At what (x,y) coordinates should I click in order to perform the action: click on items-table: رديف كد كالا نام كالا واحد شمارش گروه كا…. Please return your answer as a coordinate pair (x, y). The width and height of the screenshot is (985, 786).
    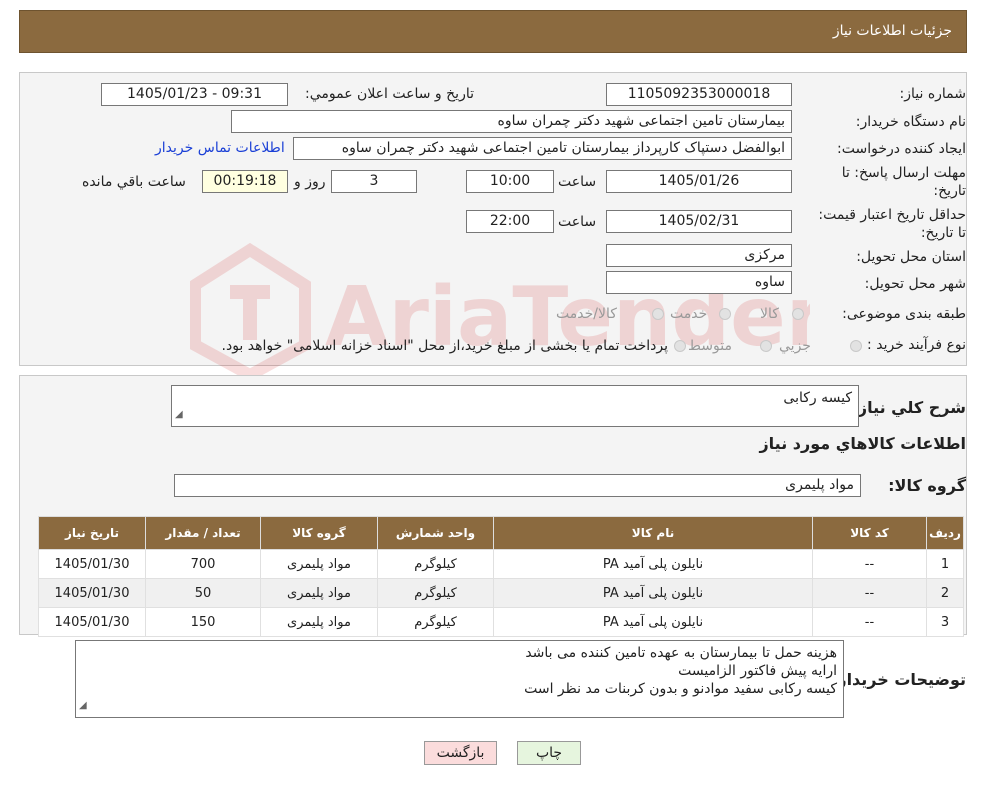
    Looking at the image, I should click on (501, 576).